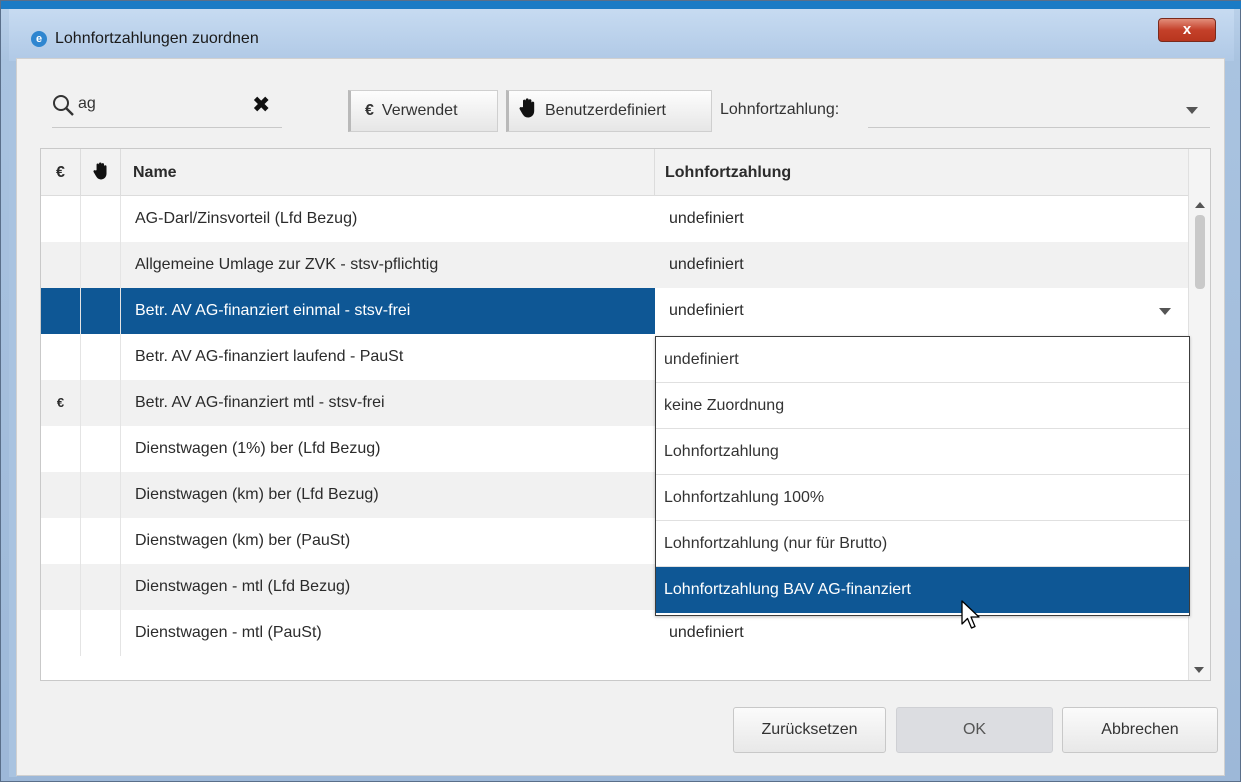 This screenshot has height=782, width=1241. Describe the element at coordinates (369, 110) in the screenshot. I see `euro-icon: €` at that location.